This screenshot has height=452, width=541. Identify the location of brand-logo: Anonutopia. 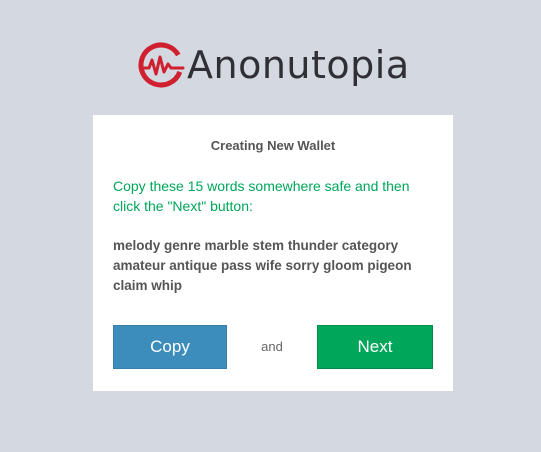
(273, 65).